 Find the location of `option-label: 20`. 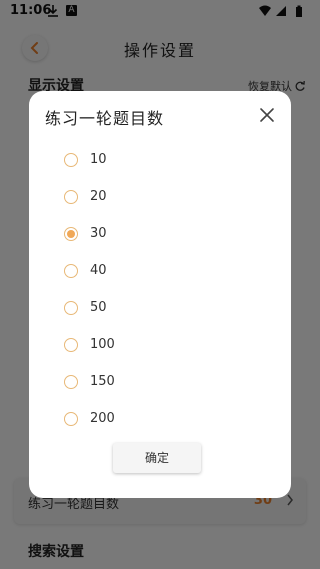

option-label: 20 is located at coordinates (98, 196).